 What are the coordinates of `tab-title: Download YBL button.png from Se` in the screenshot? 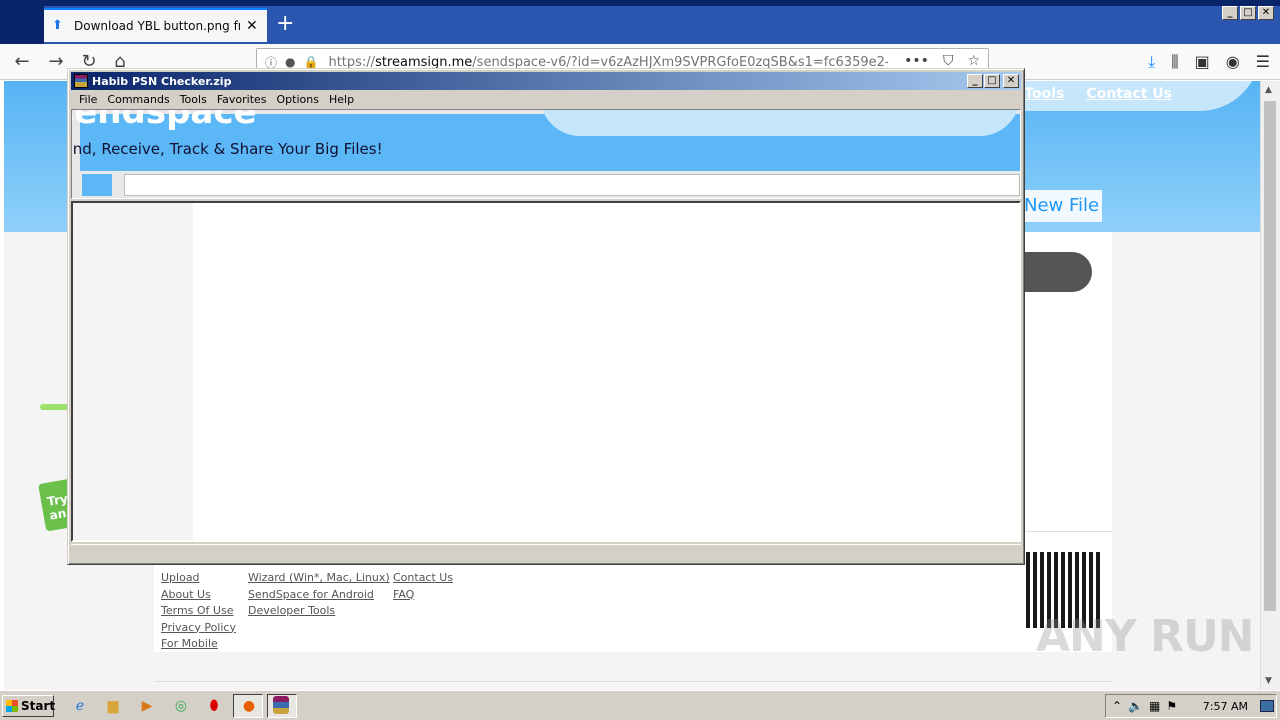 It's located at (157, 26).